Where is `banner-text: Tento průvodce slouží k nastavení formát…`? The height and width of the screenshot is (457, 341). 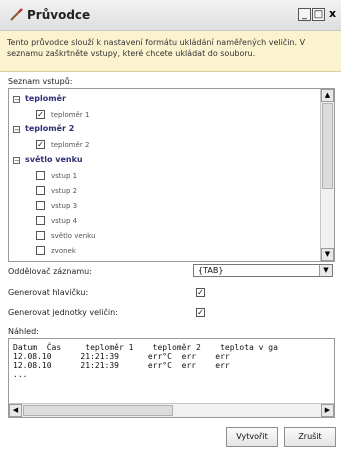 banner-text: Tento průvodce slouží k nastavení formát… is located at coordinates (156, 48).